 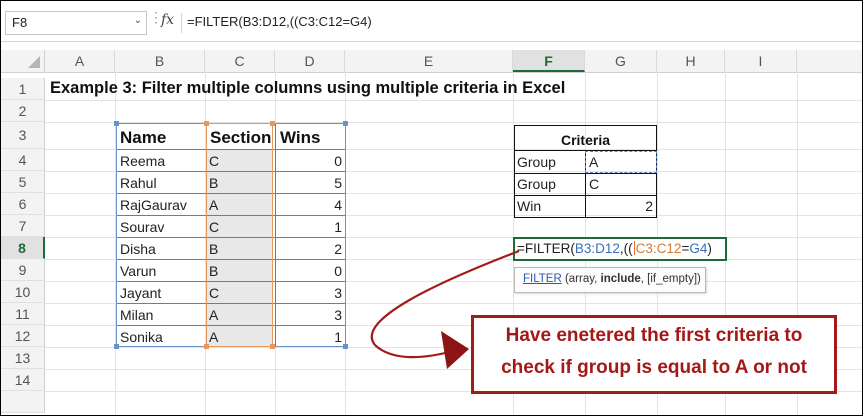 What do you see at coordinates (455, 350) in the screenshot?
I see `arrow-head` at bounding box center [455, 350].